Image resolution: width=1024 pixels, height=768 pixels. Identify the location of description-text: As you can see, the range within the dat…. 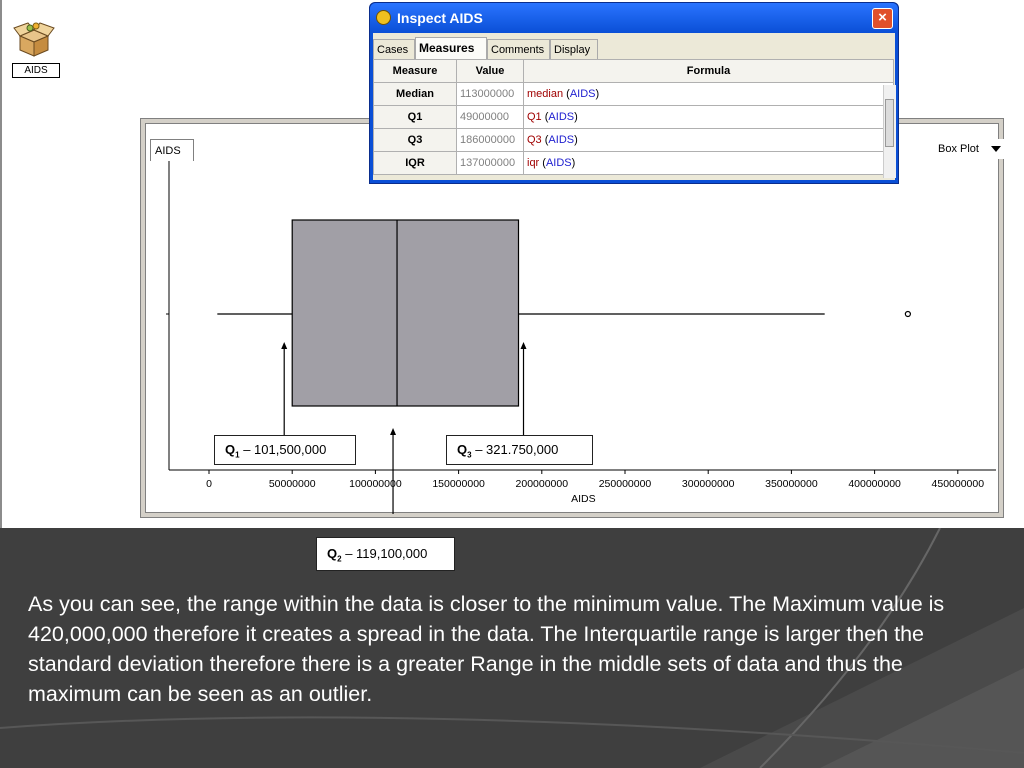
(486, 649).